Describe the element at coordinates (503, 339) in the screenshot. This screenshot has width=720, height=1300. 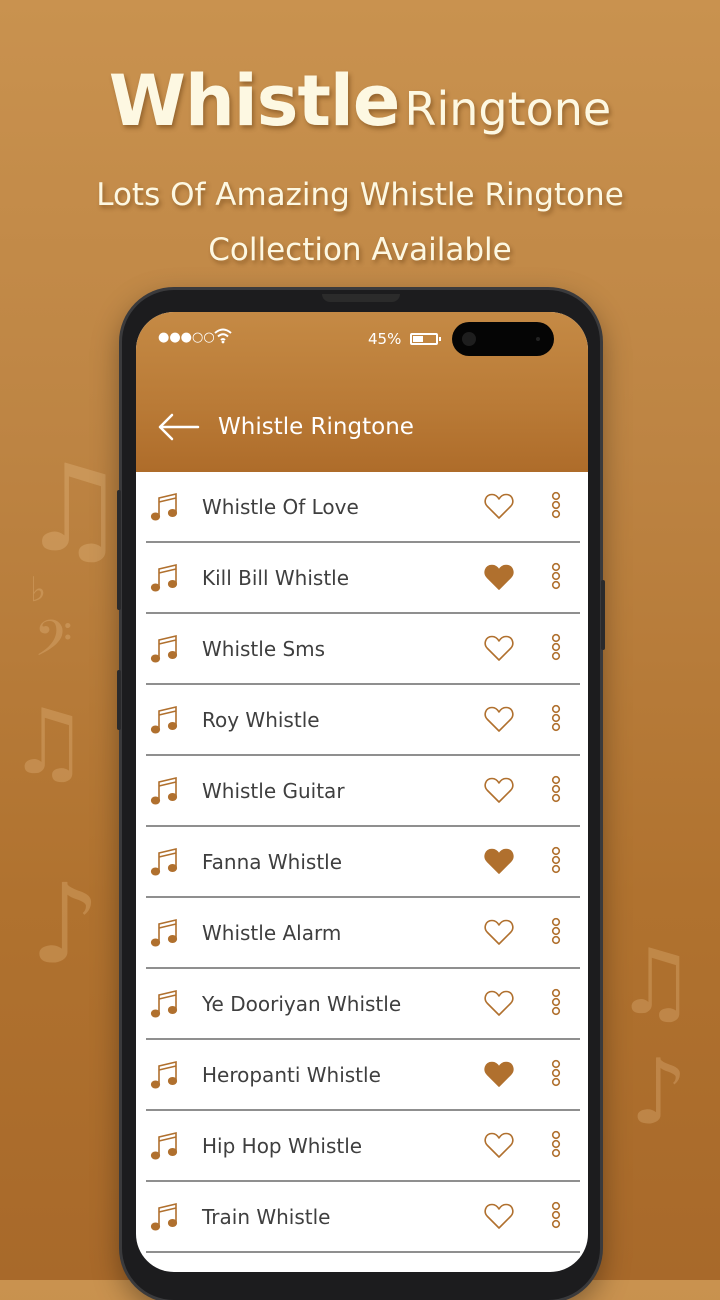
I see `front-camera` at that location.